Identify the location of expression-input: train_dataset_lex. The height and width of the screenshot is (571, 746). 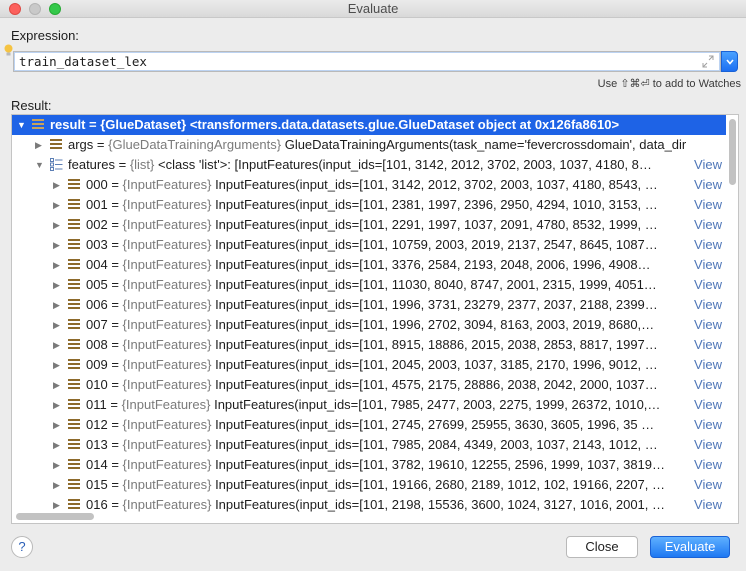
(367, 61).